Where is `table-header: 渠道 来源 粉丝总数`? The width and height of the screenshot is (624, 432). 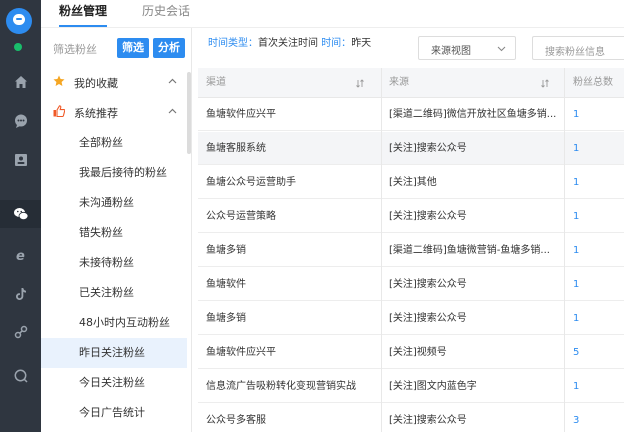
table-header: 渠道 来源 粉丝总数 is located at coordinates (411, 83).